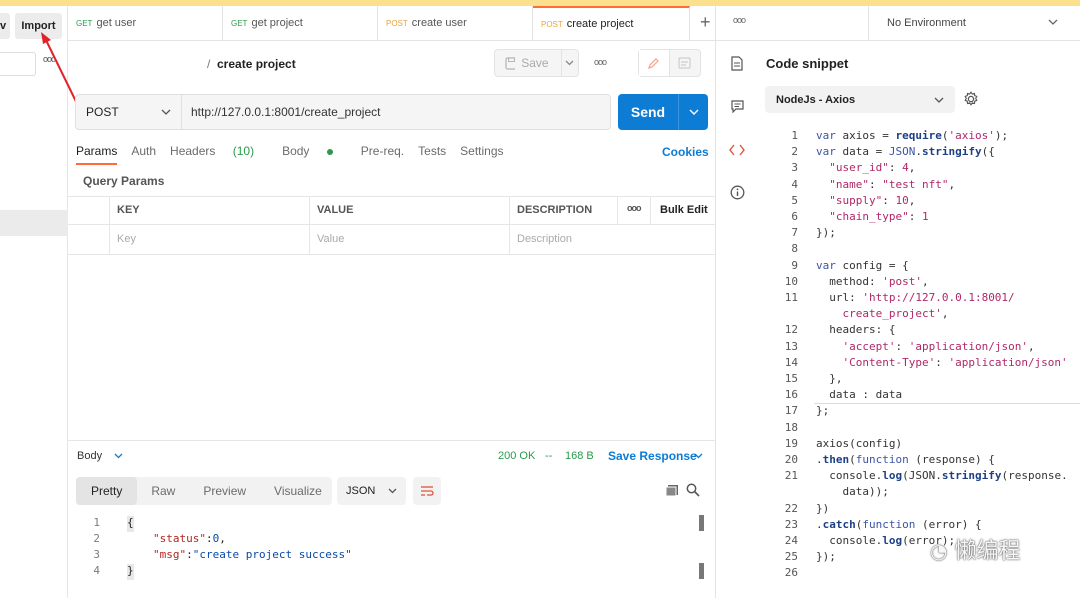 This screenshot has height=598, width=1080. What do you see at coordinates (794, 184) in the screenshot?
I see `line-number: 4` at bounding box center [794, 184].